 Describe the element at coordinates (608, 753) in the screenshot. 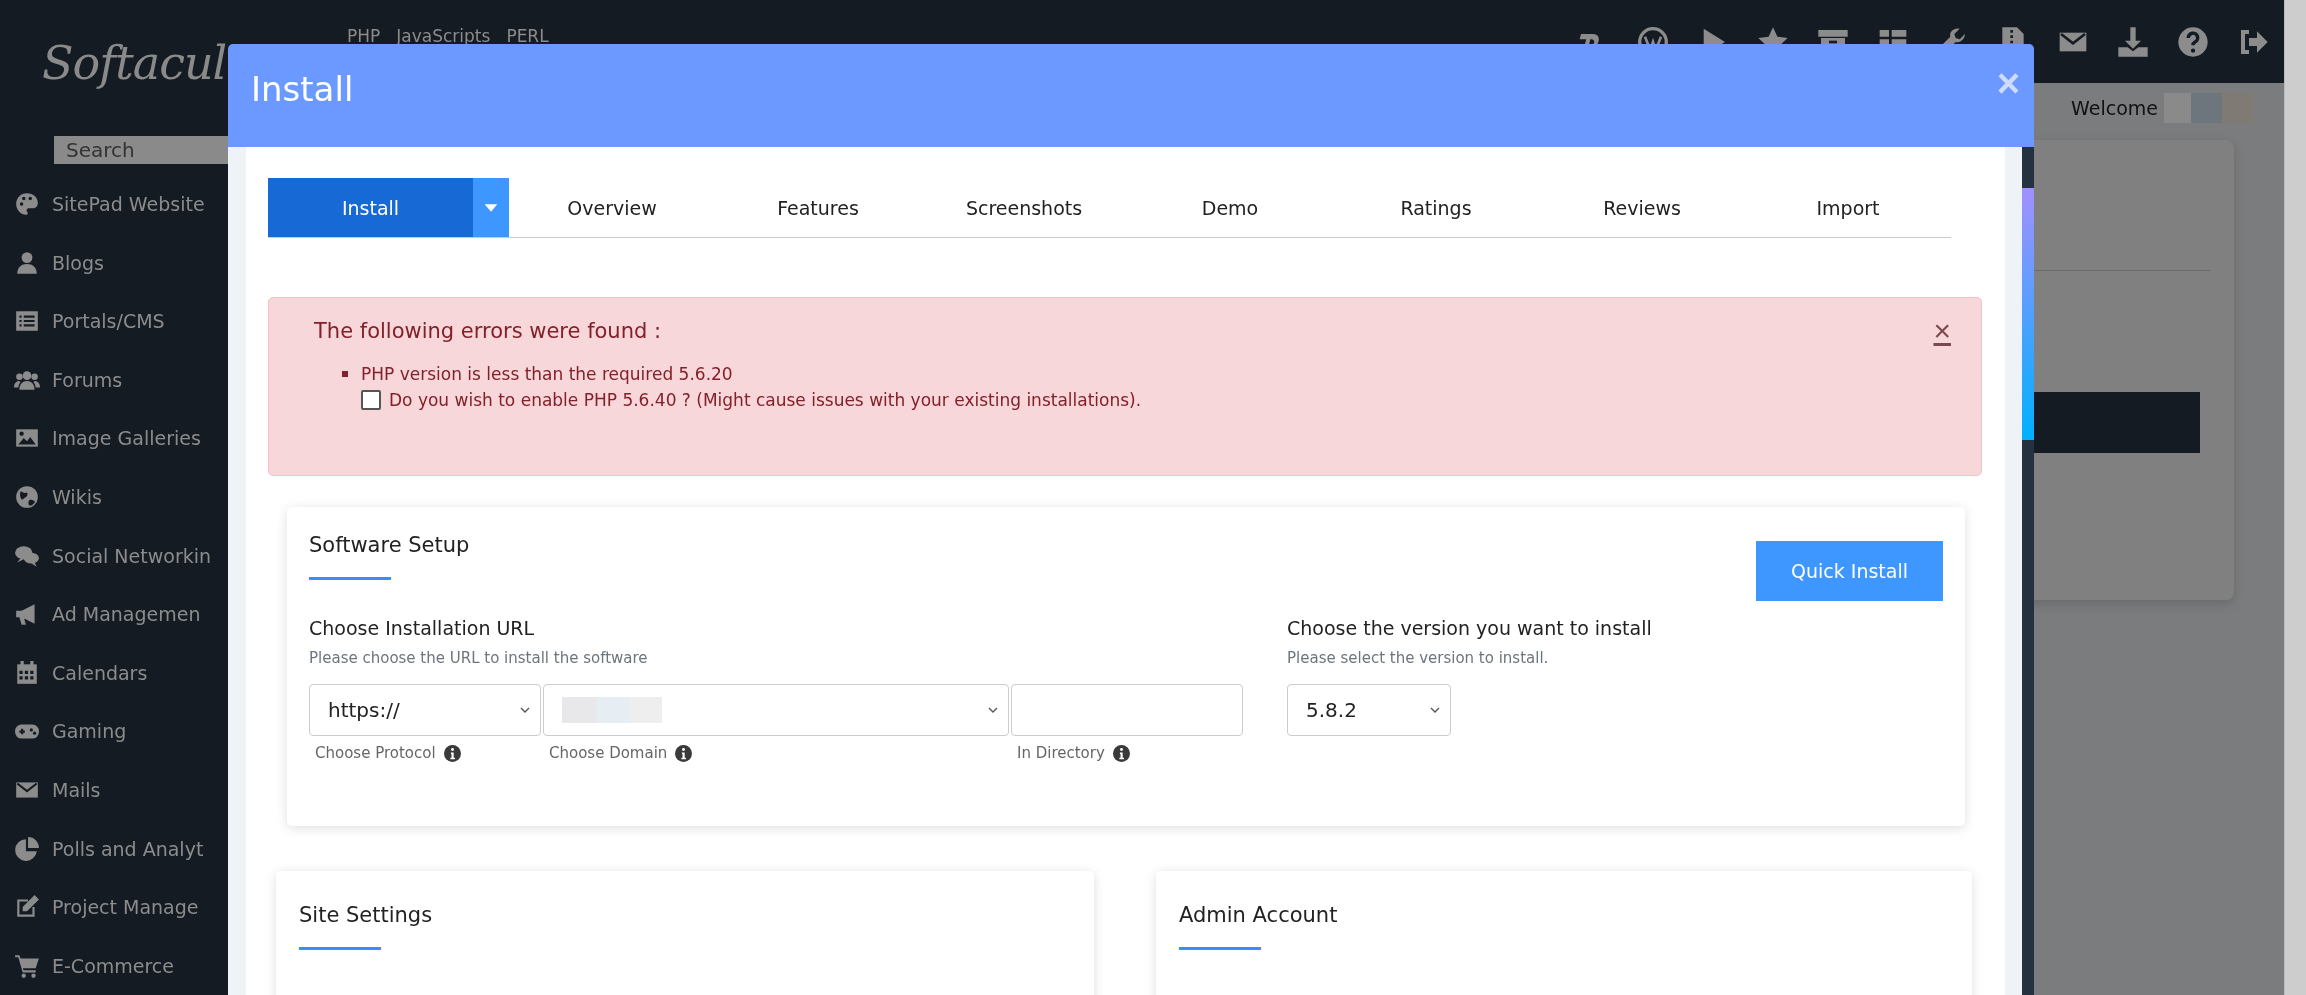

I see `field-caption: Choose Domain` at that location.